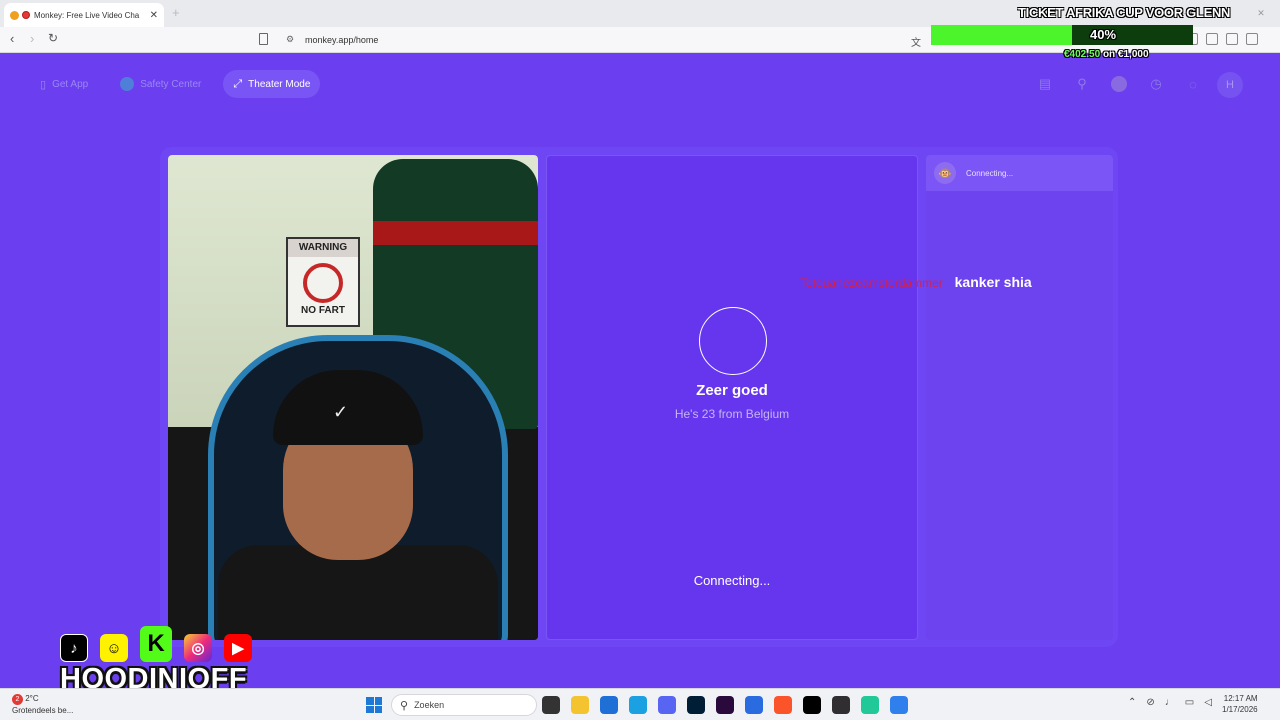  I want to click on clock-time: 12:17 AM, so click(1240, 698).